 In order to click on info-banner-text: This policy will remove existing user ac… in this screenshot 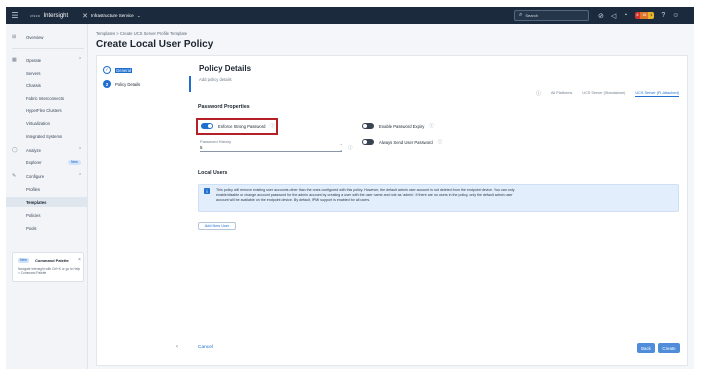, I will do `click(365, 195)`.